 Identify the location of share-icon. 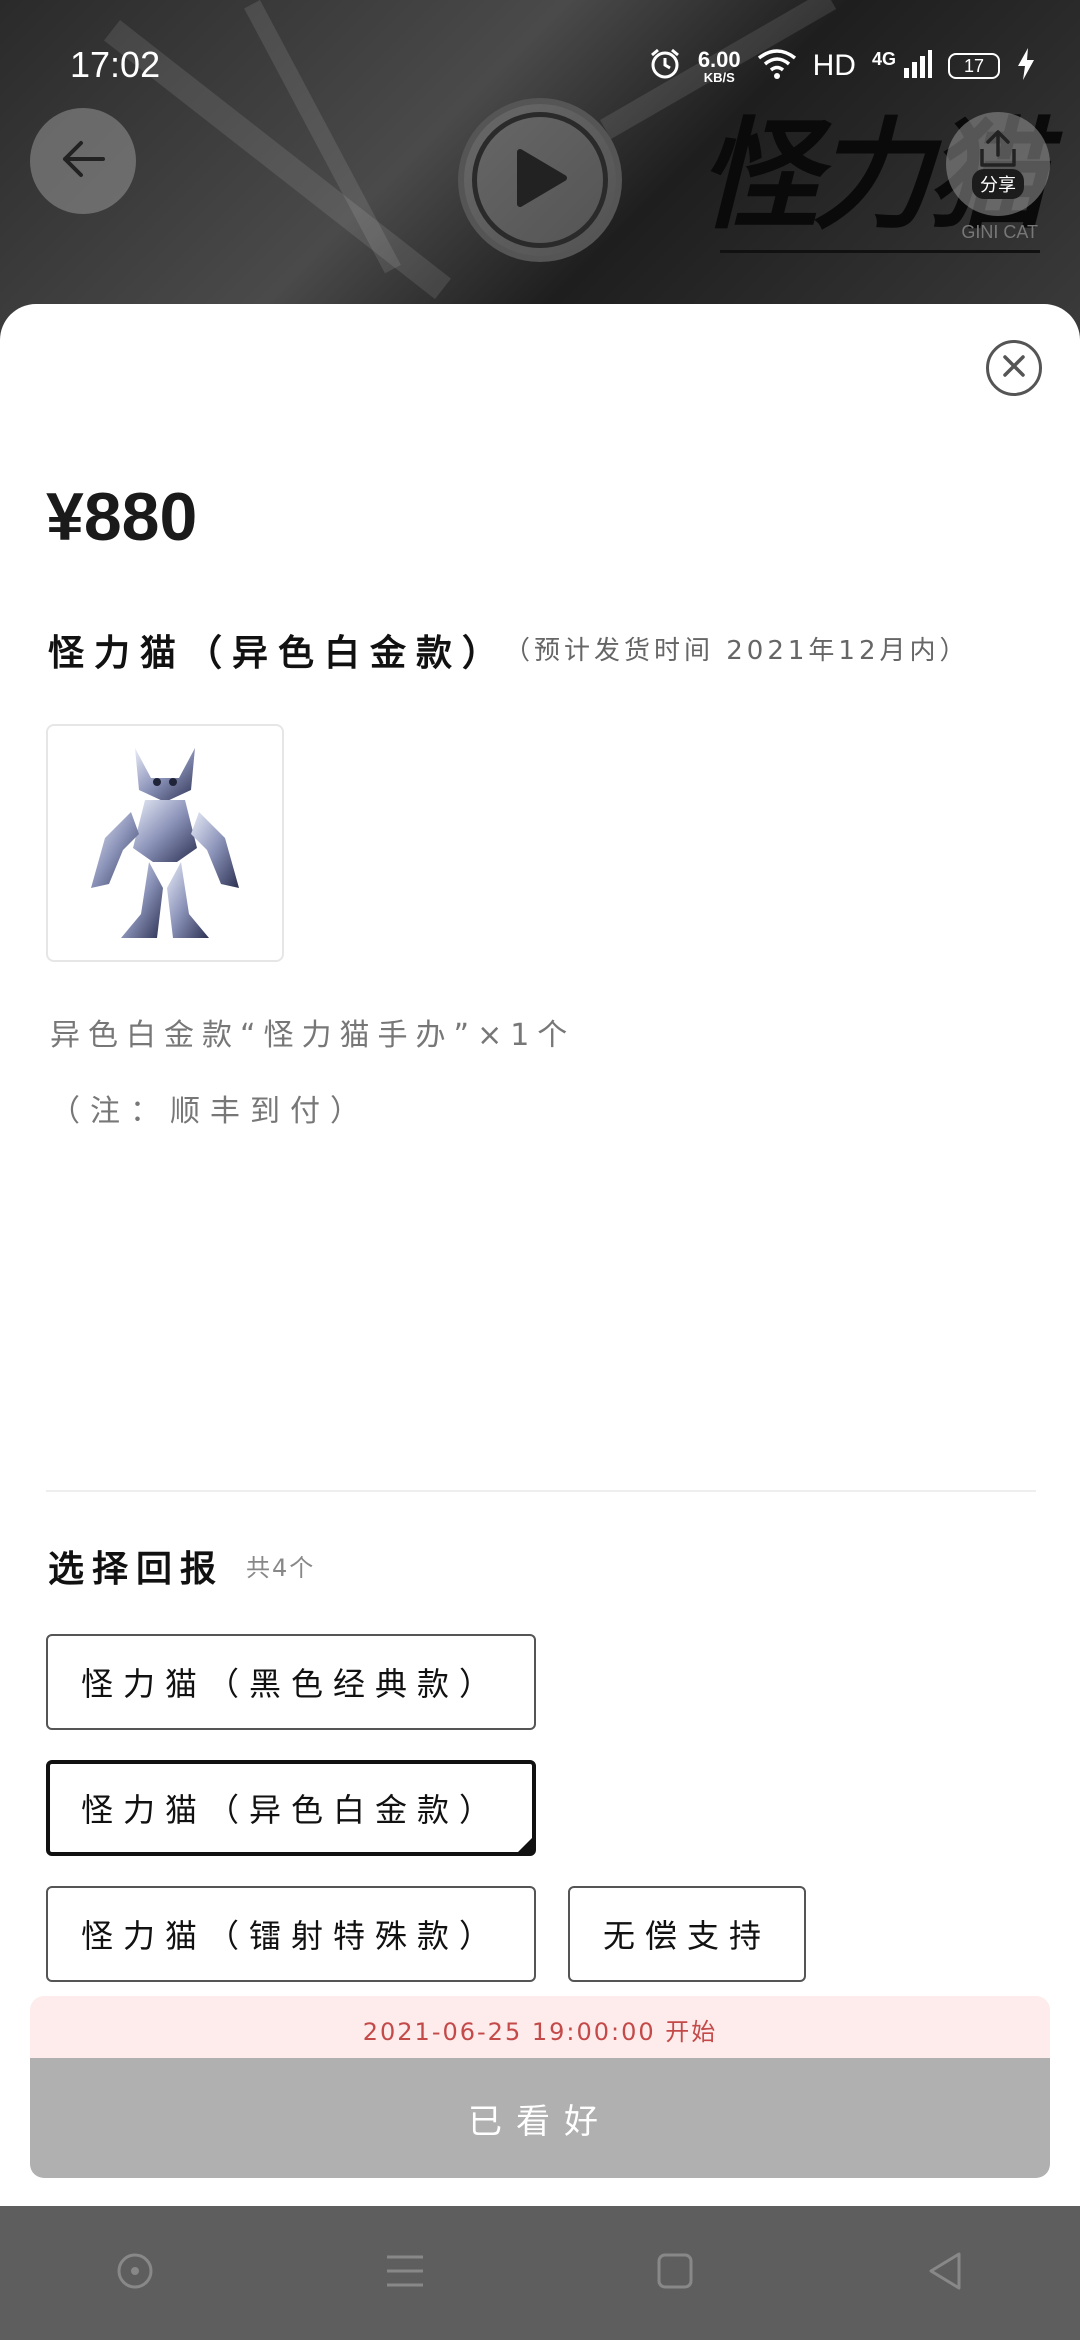
(998, 151).